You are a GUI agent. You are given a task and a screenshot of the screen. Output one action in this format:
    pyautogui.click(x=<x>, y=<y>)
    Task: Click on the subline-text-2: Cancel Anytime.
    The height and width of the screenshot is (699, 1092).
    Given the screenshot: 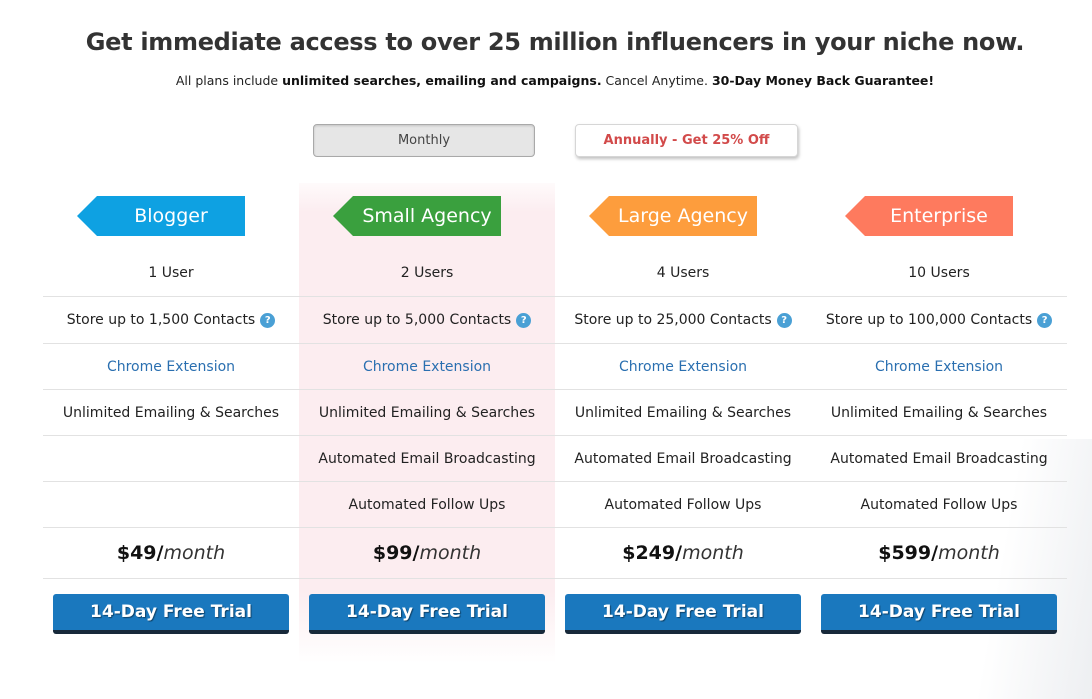 What is the action you would take?
    pyautogui.click(x=656, y=80)
    